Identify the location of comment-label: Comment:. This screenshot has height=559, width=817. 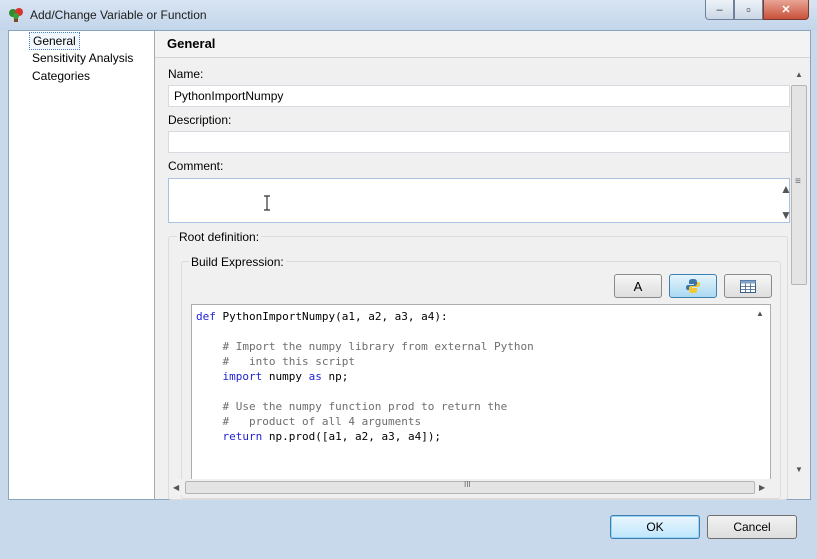
(196, 166).